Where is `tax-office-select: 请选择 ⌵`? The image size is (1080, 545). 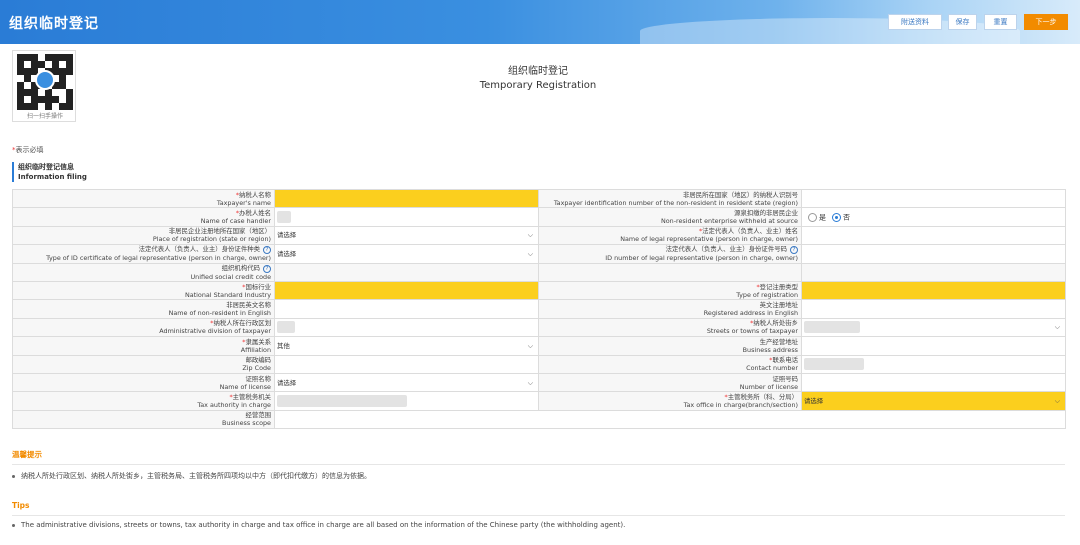 tax-office-select: 请选择 ⌵ is located at coordinates (933, 401).